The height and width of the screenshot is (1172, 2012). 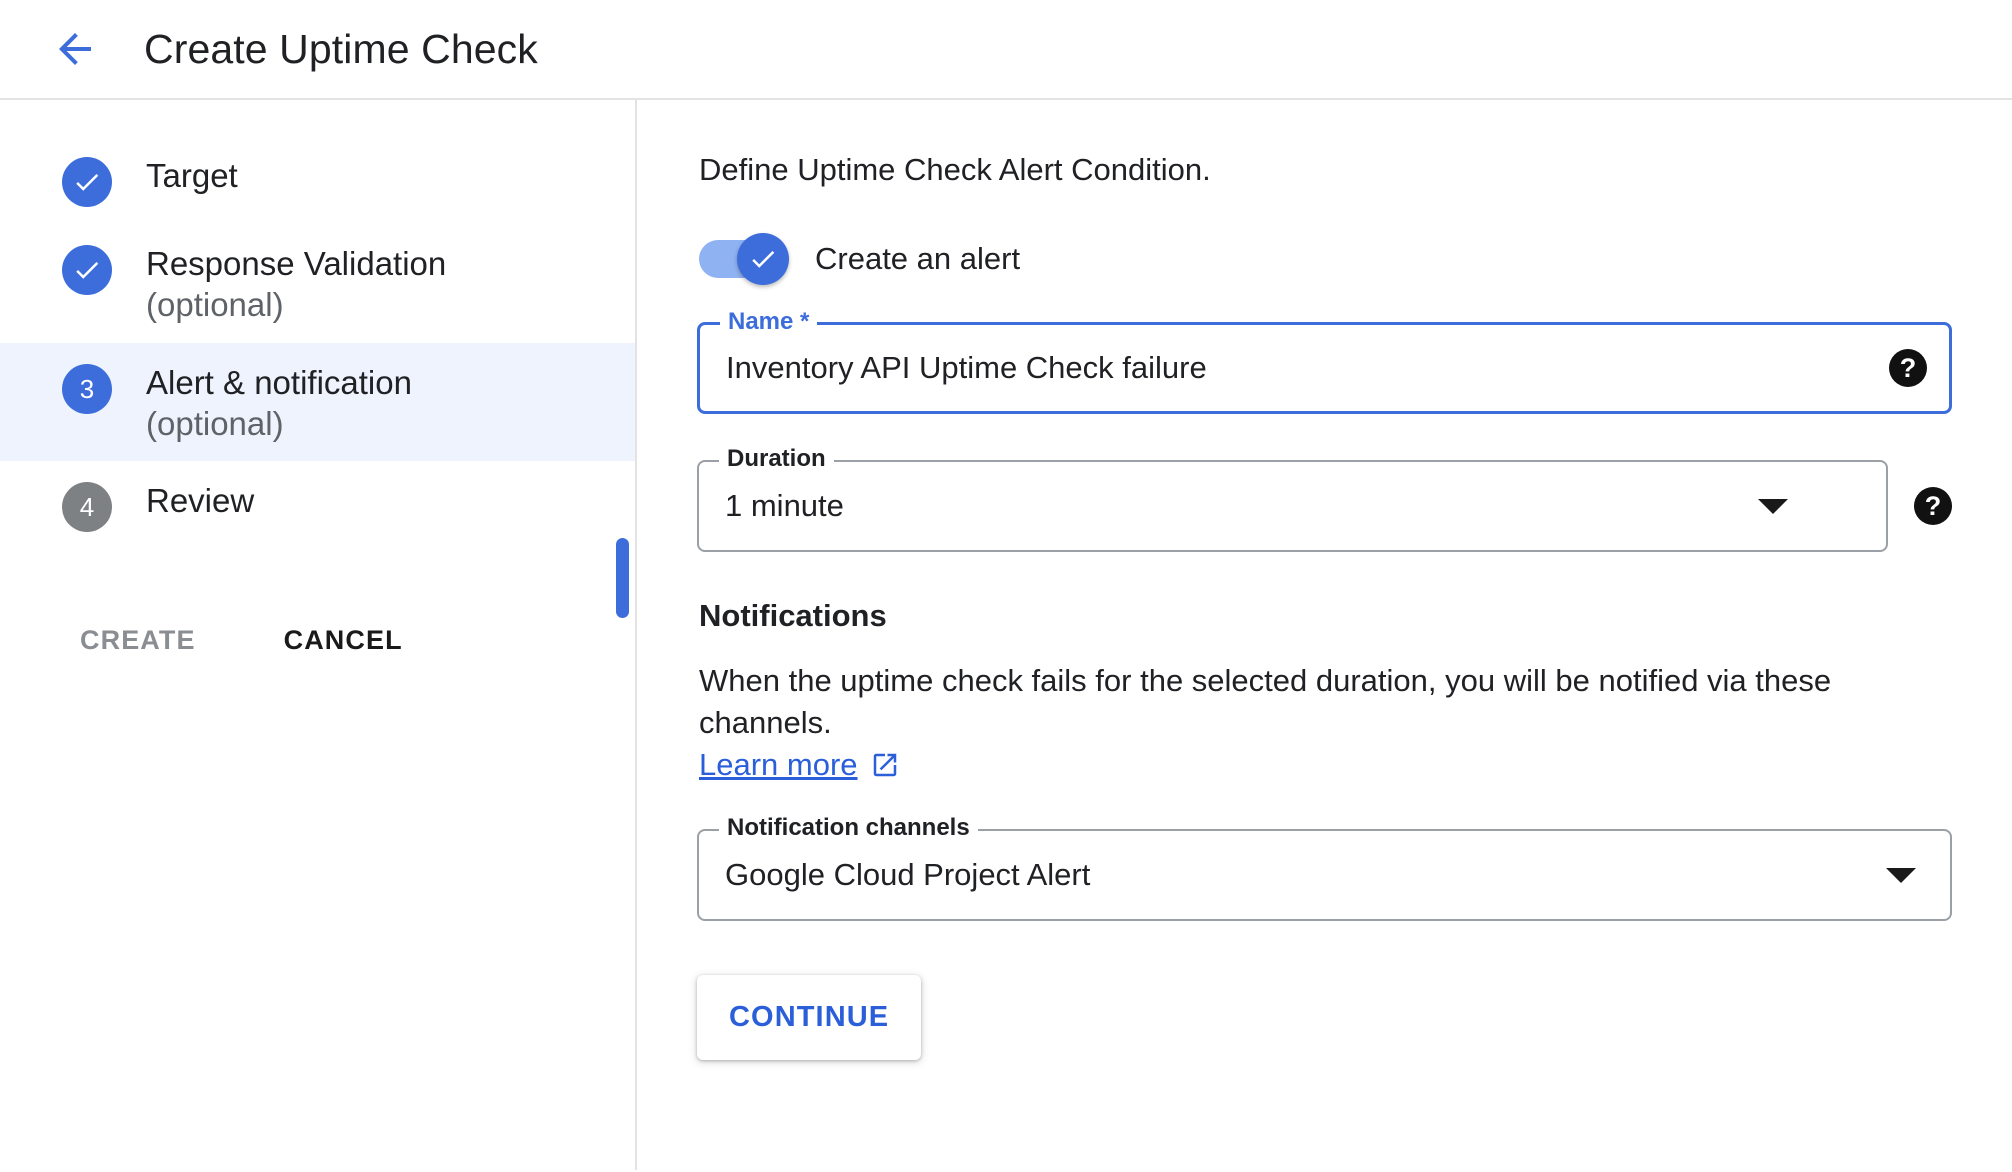 What do you see at coordinates (343, 640) in the screenshot?
I see `cancel-button: CANCEL` at bounding box center [343, 640].